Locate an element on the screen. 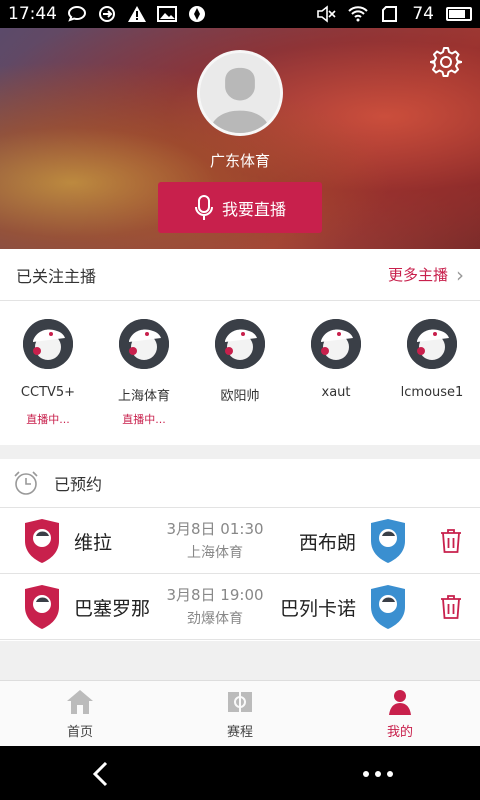 The image size is (480, 800). profile-icon is located at coordinates (400, 702).